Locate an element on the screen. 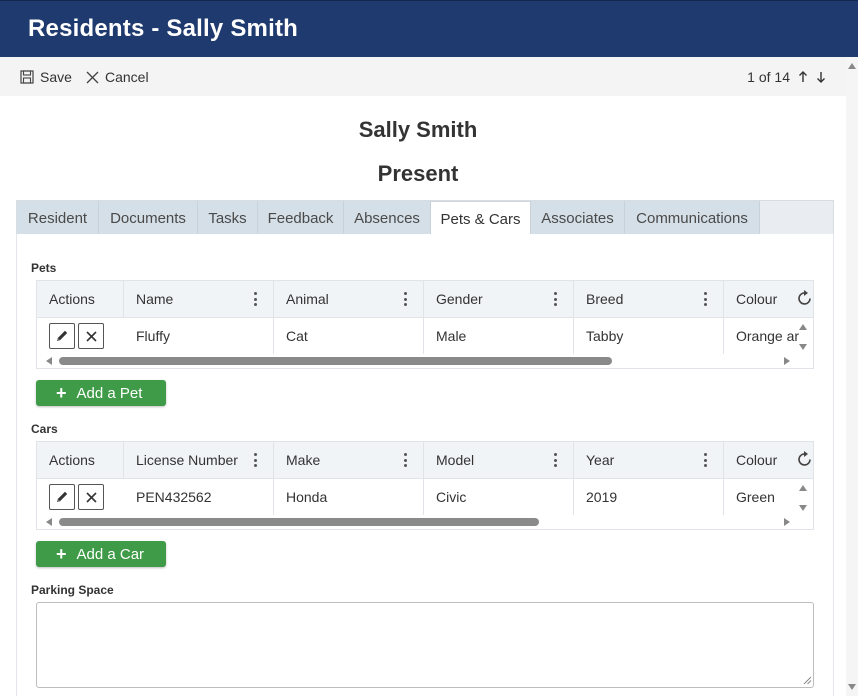  record-name: Sally Smith is located at coordinates (418, 129).